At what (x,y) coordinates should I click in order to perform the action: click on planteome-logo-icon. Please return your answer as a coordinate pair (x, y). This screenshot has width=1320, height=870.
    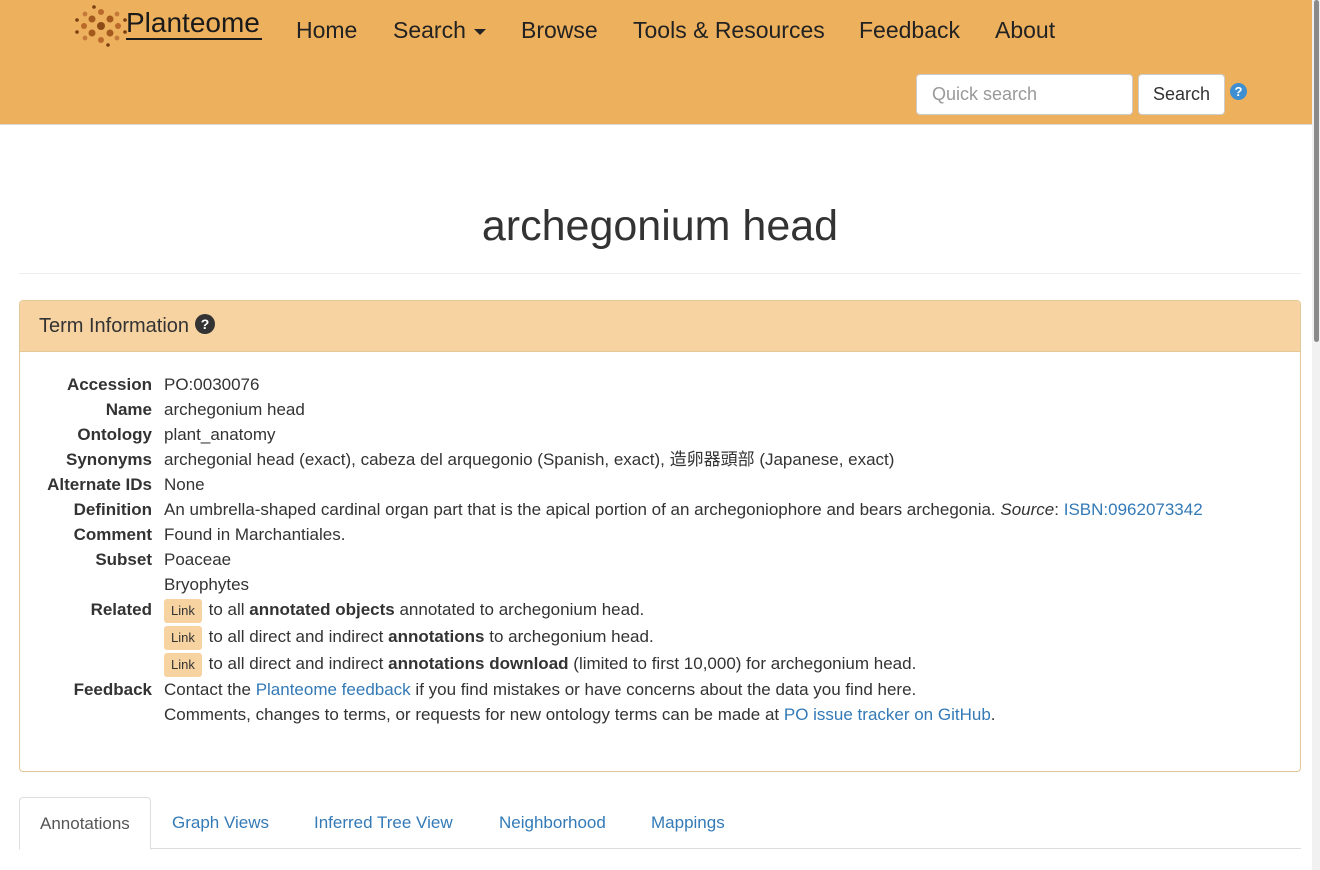
    Looking at the image, I should click on (101, 26).